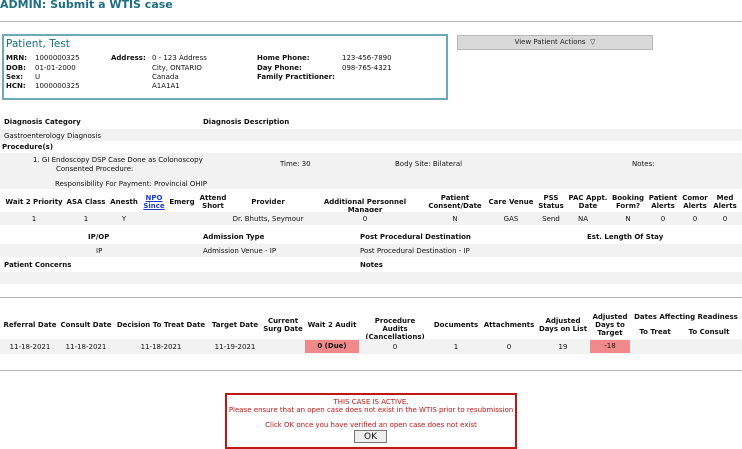 This screenshot has width=742, height=449. What do you see at coordinates (610, 346) in the screenshot?
I see `cell-adjusted-days-to-target: -18` at bounding box center [610, 346].